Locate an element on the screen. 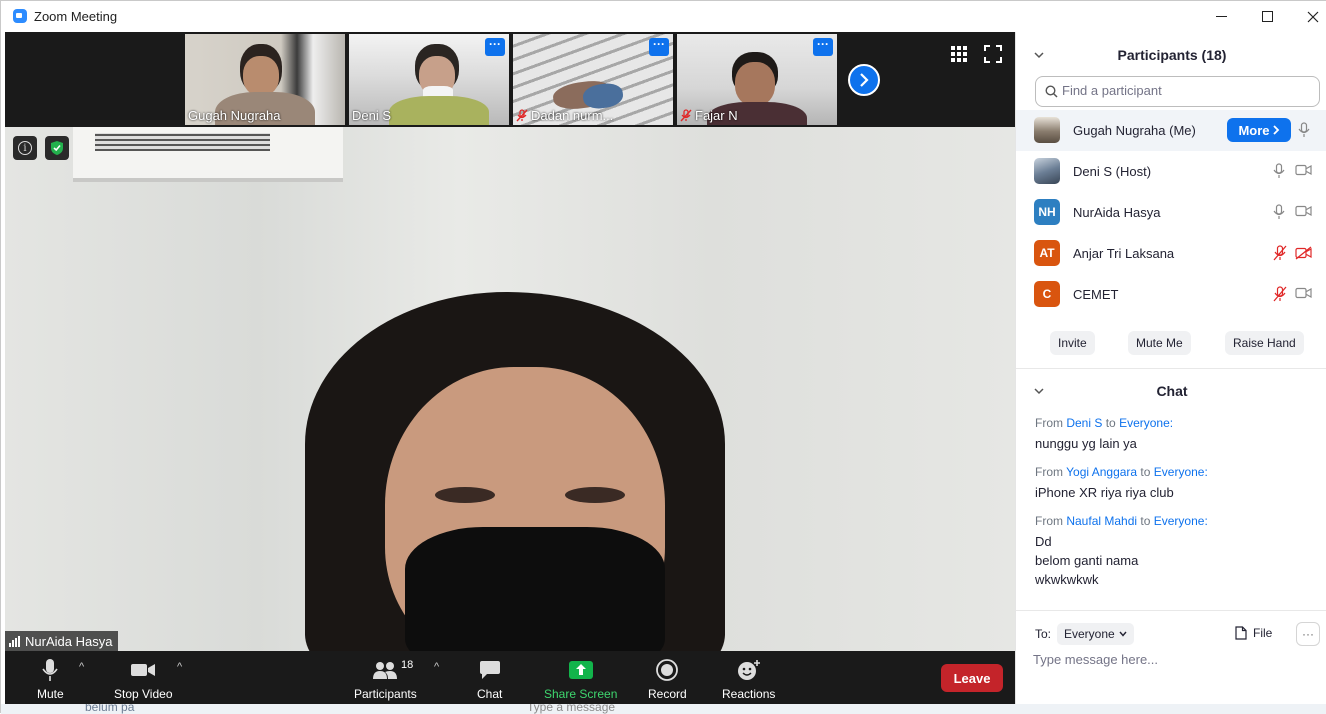 The width and height of the screenshot is (1326, 714). info-icon: i is located at coordinates (25, 148).